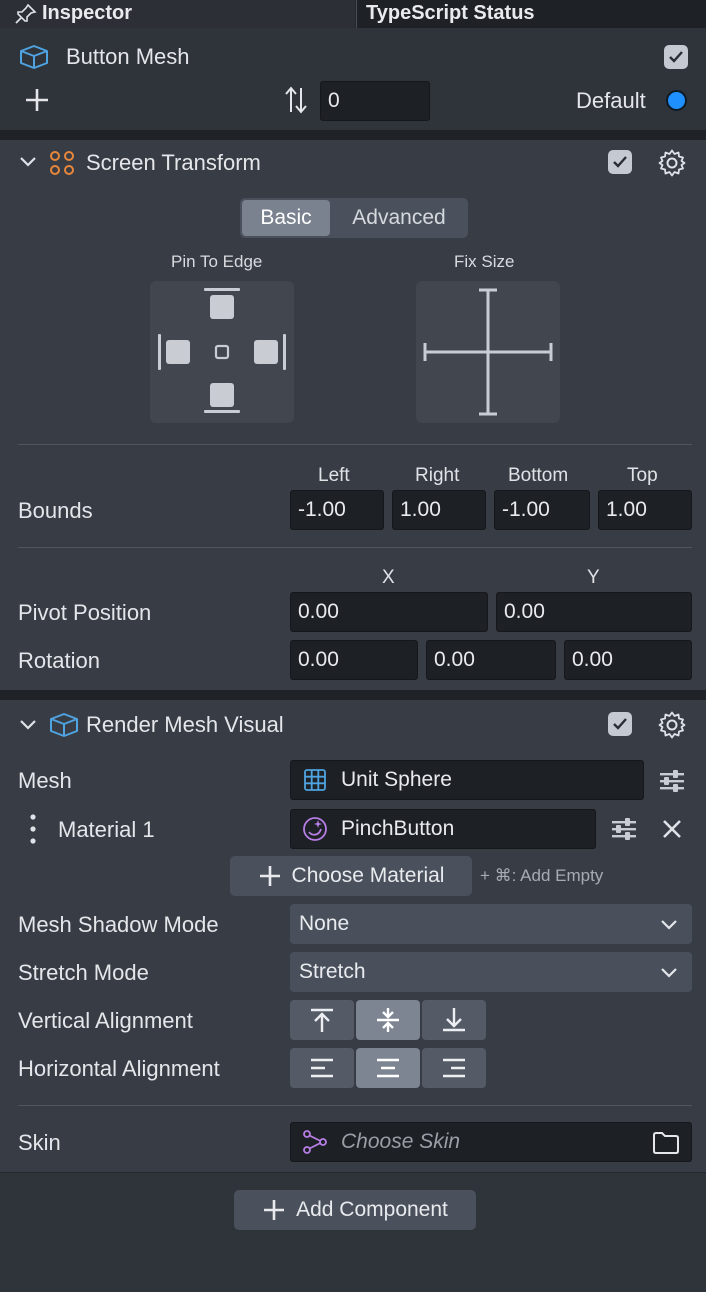 Image resolution: width=706 pixels, height=1292 pixels. Describe the element at coordinates (676, 57) in the screenshot. I see `object-enabled-checkbox` at that location.